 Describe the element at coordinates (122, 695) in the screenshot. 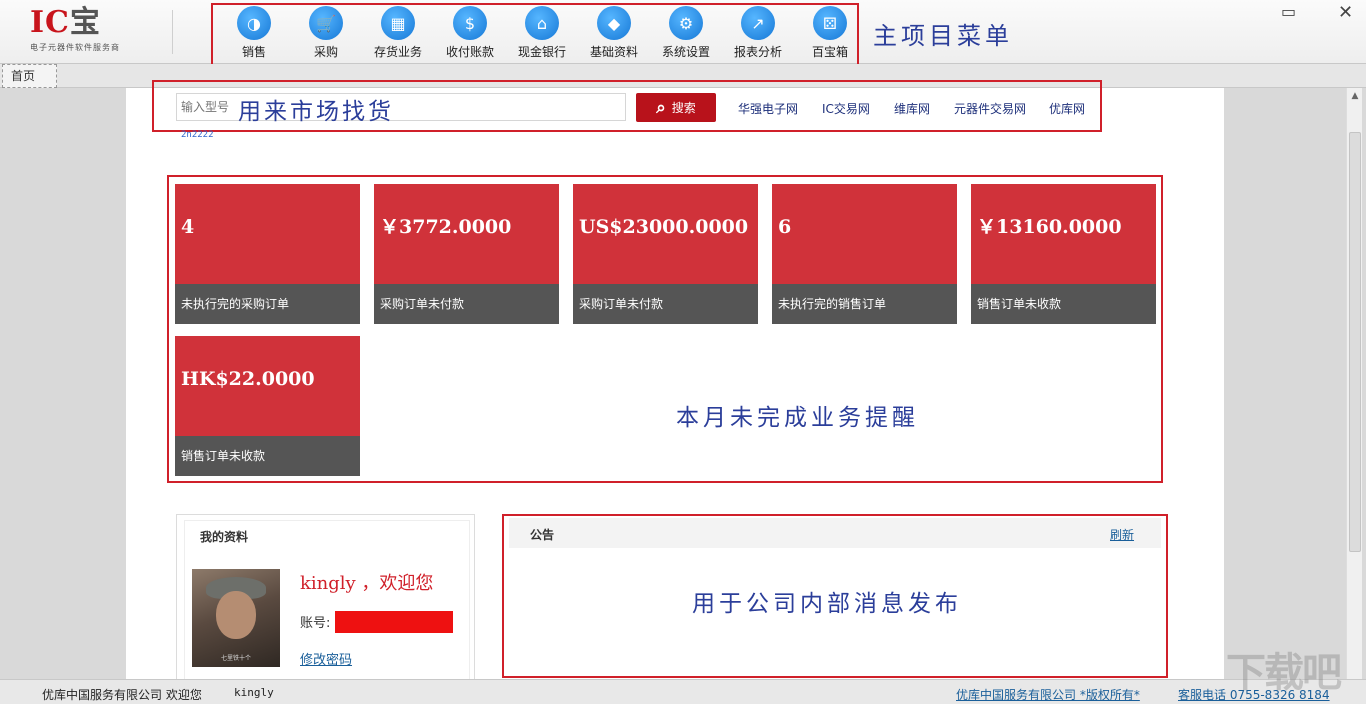

I see `status-company-welcome: 优库中国服务有限公司 欢迎您` at that location.